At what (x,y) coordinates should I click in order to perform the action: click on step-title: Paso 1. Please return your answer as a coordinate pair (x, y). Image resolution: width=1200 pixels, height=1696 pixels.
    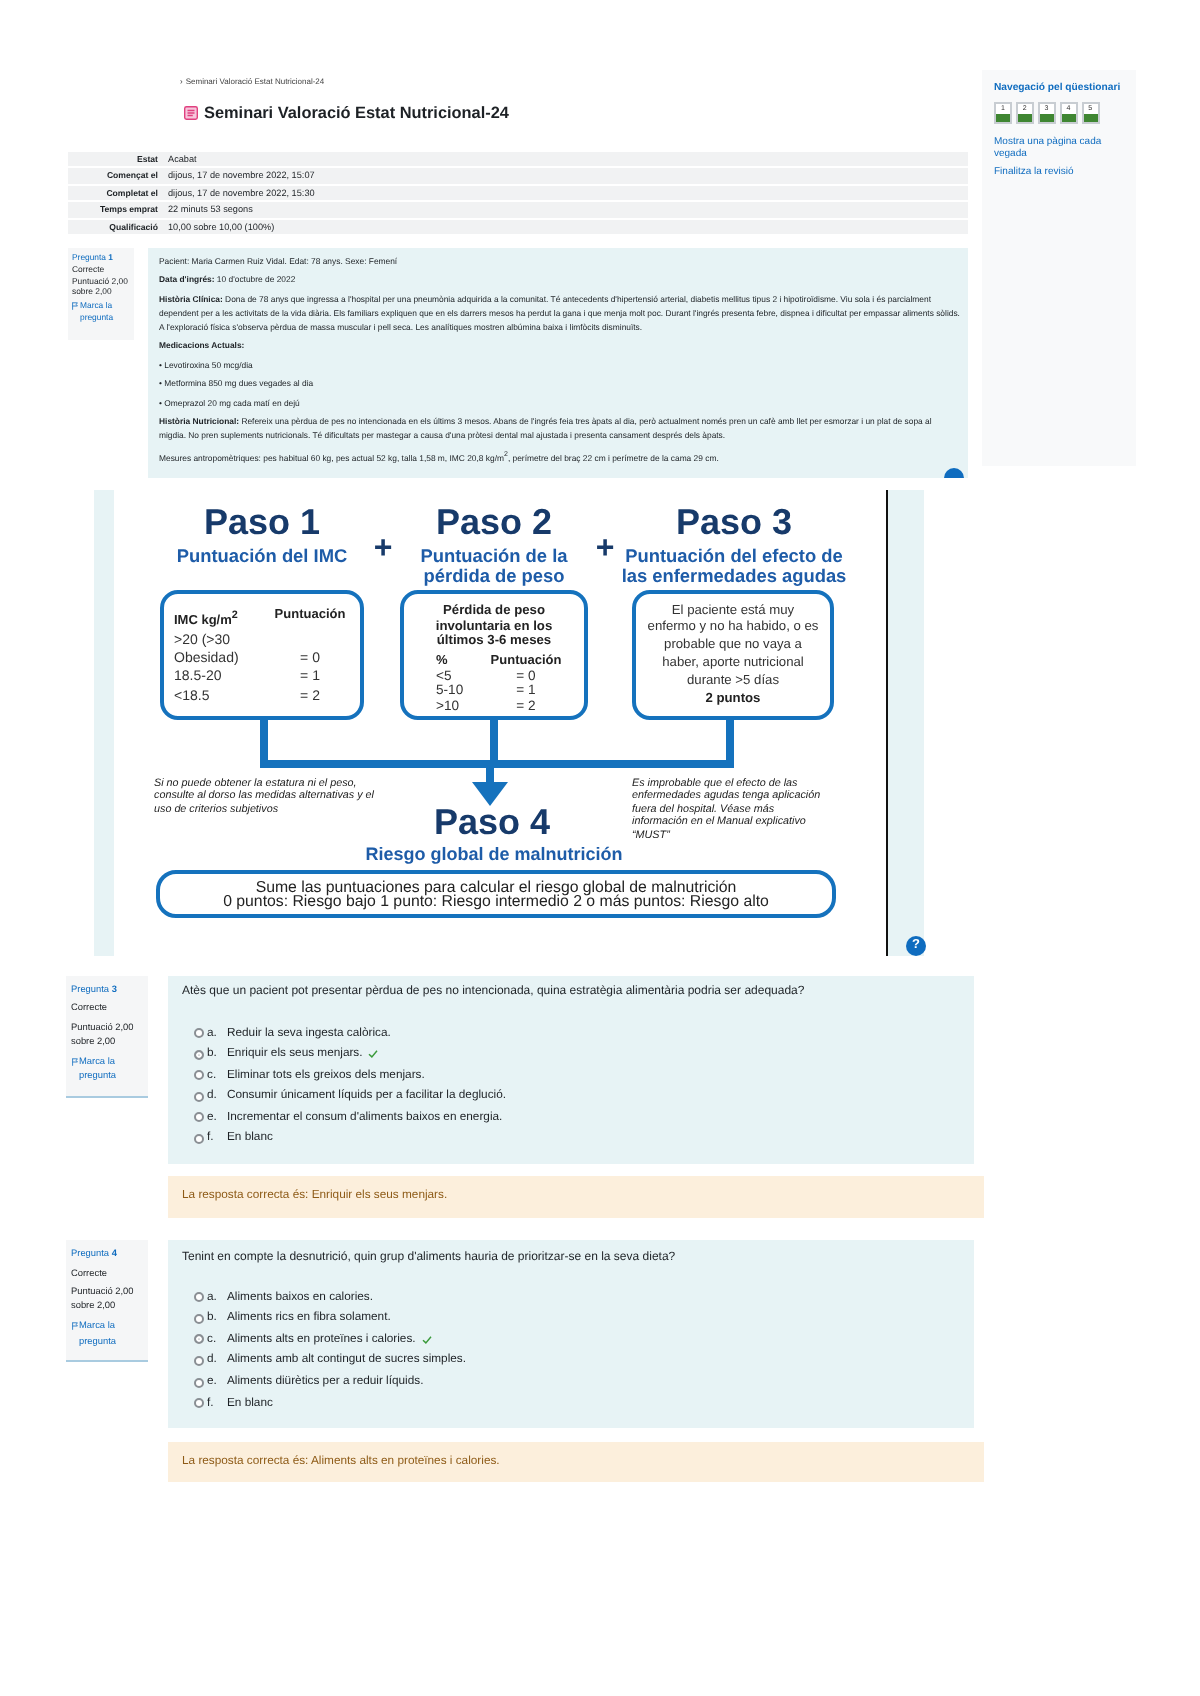
    Looking at the image, I should click on (262, 523).